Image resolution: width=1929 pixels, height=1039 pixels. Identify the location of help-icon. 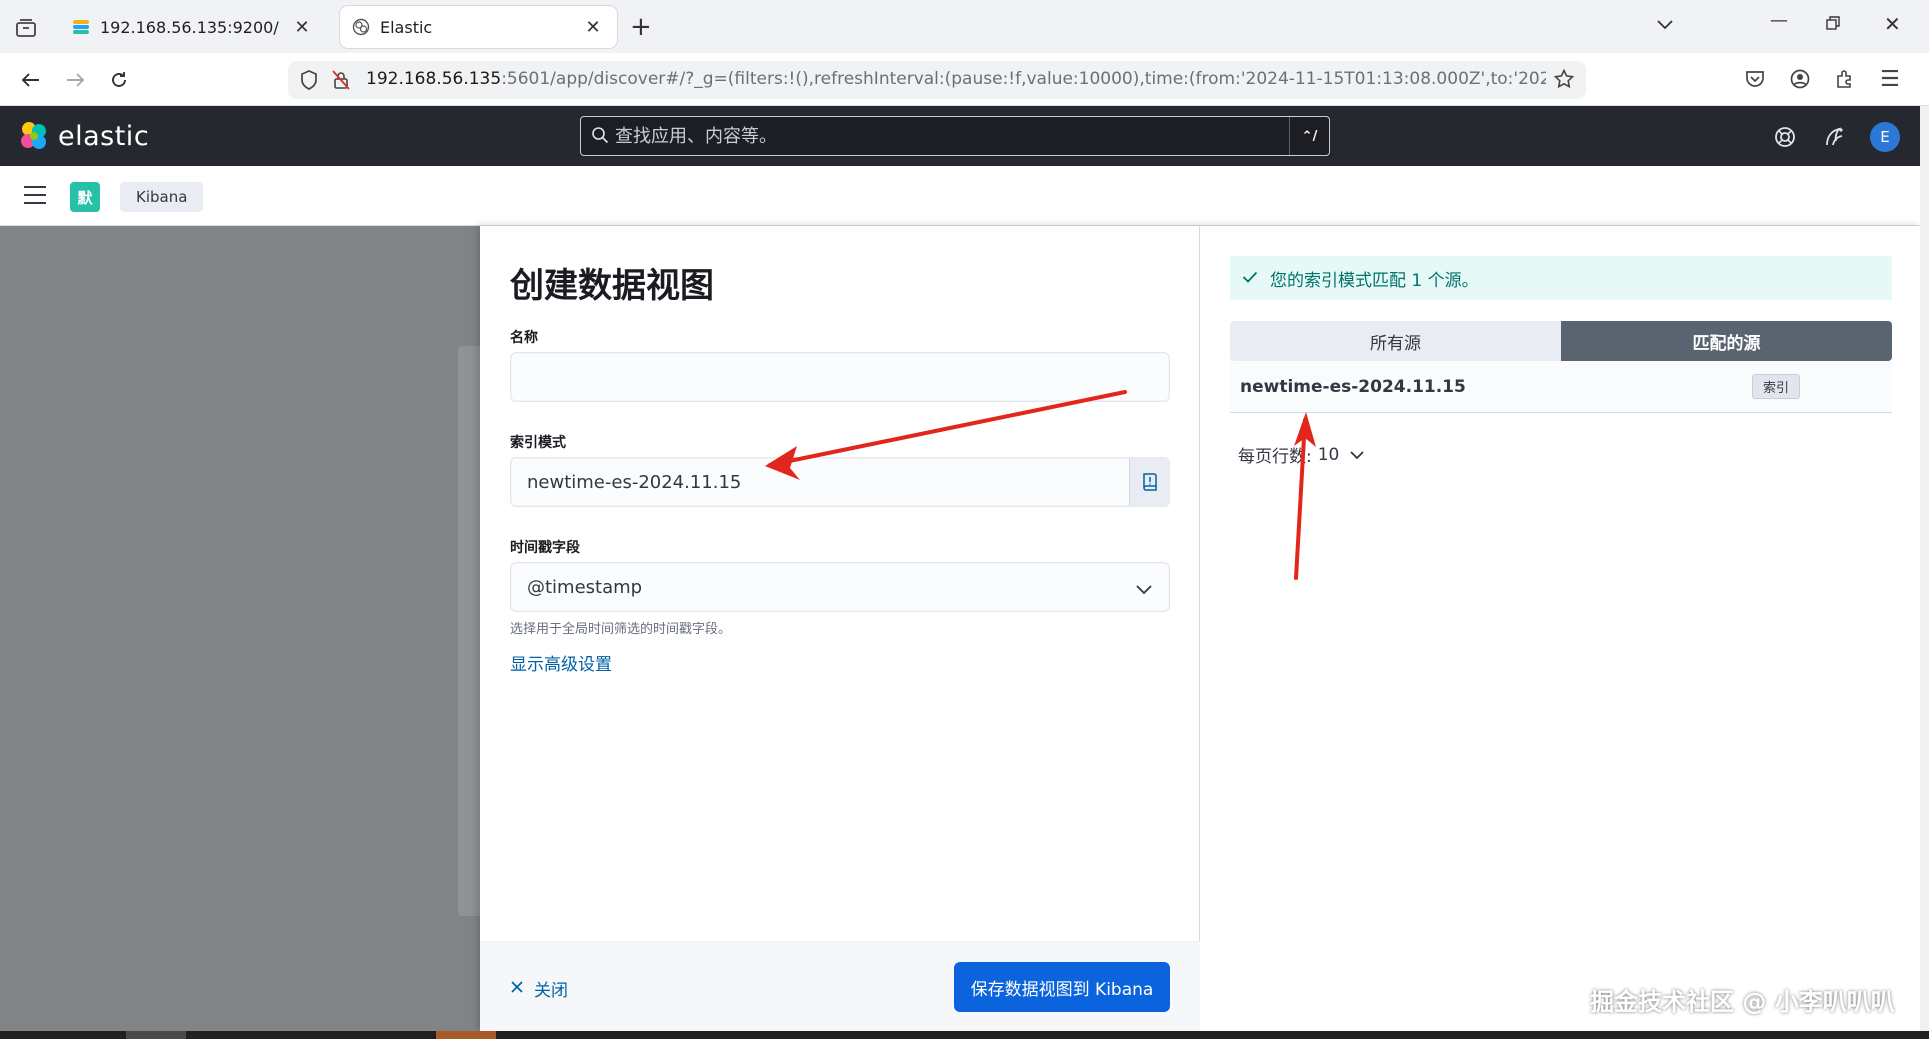
(1785, 137).